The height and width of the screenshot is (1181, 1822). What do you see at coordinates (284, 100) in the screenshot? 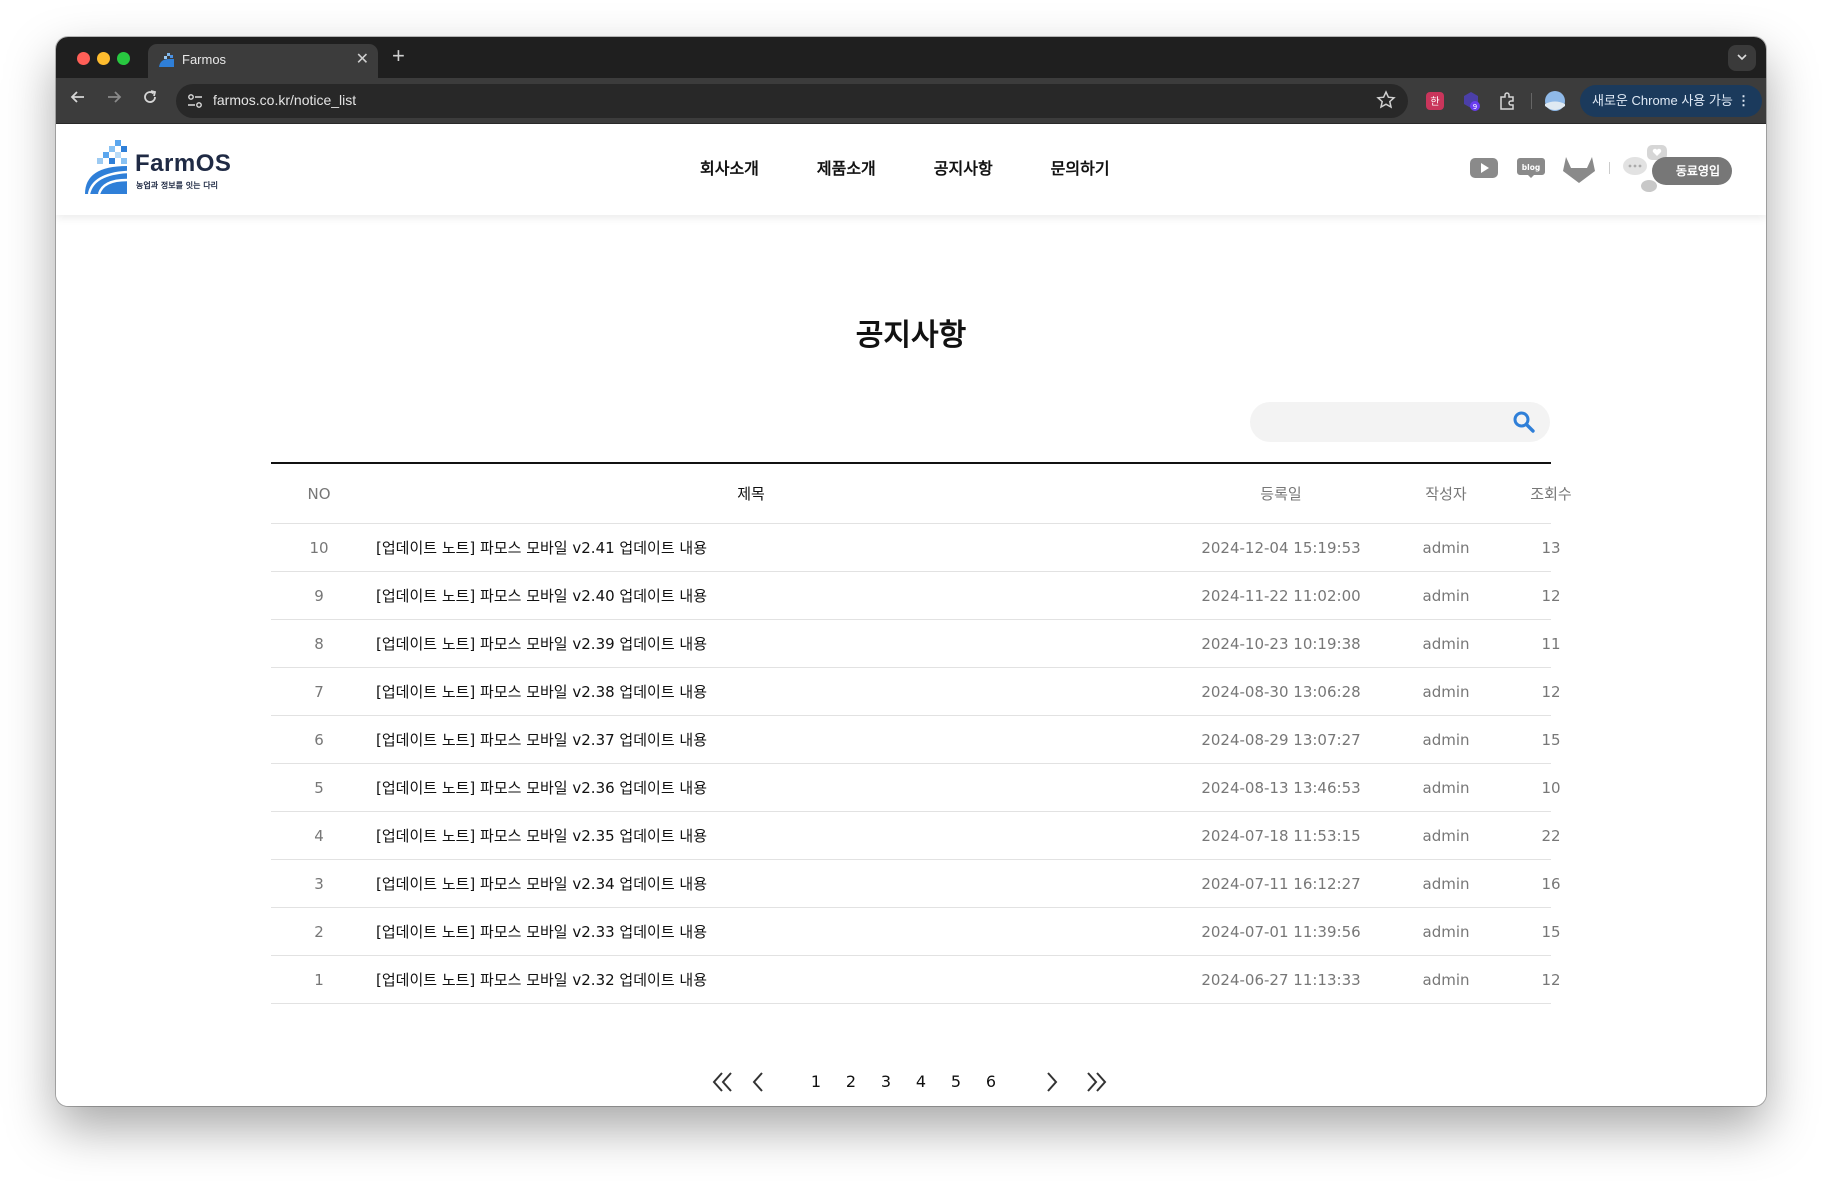
I see `url-text: farmos.co.kr/notice_list` at bounding box center [284, 100].